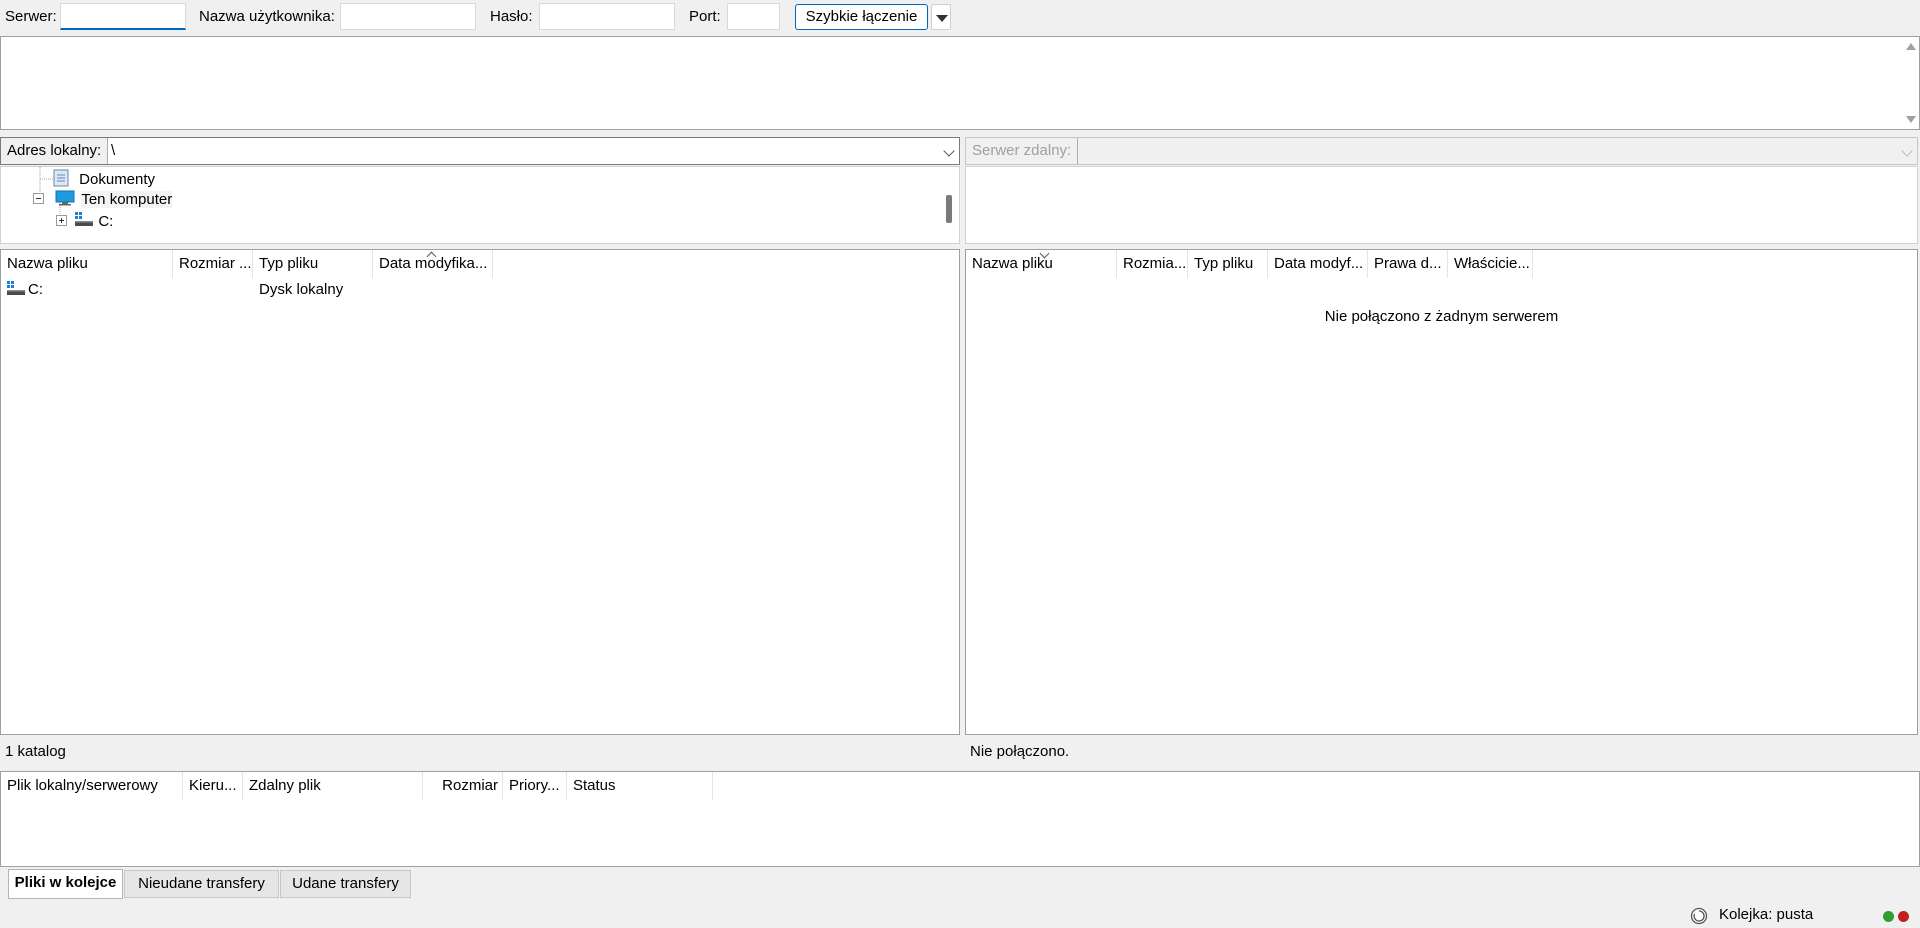 The image size is (1920, 928). What do you see at coordinates (511, 16) in the screenshot?
I see `password-label: Hasło:` at bounding box center [511, 16].